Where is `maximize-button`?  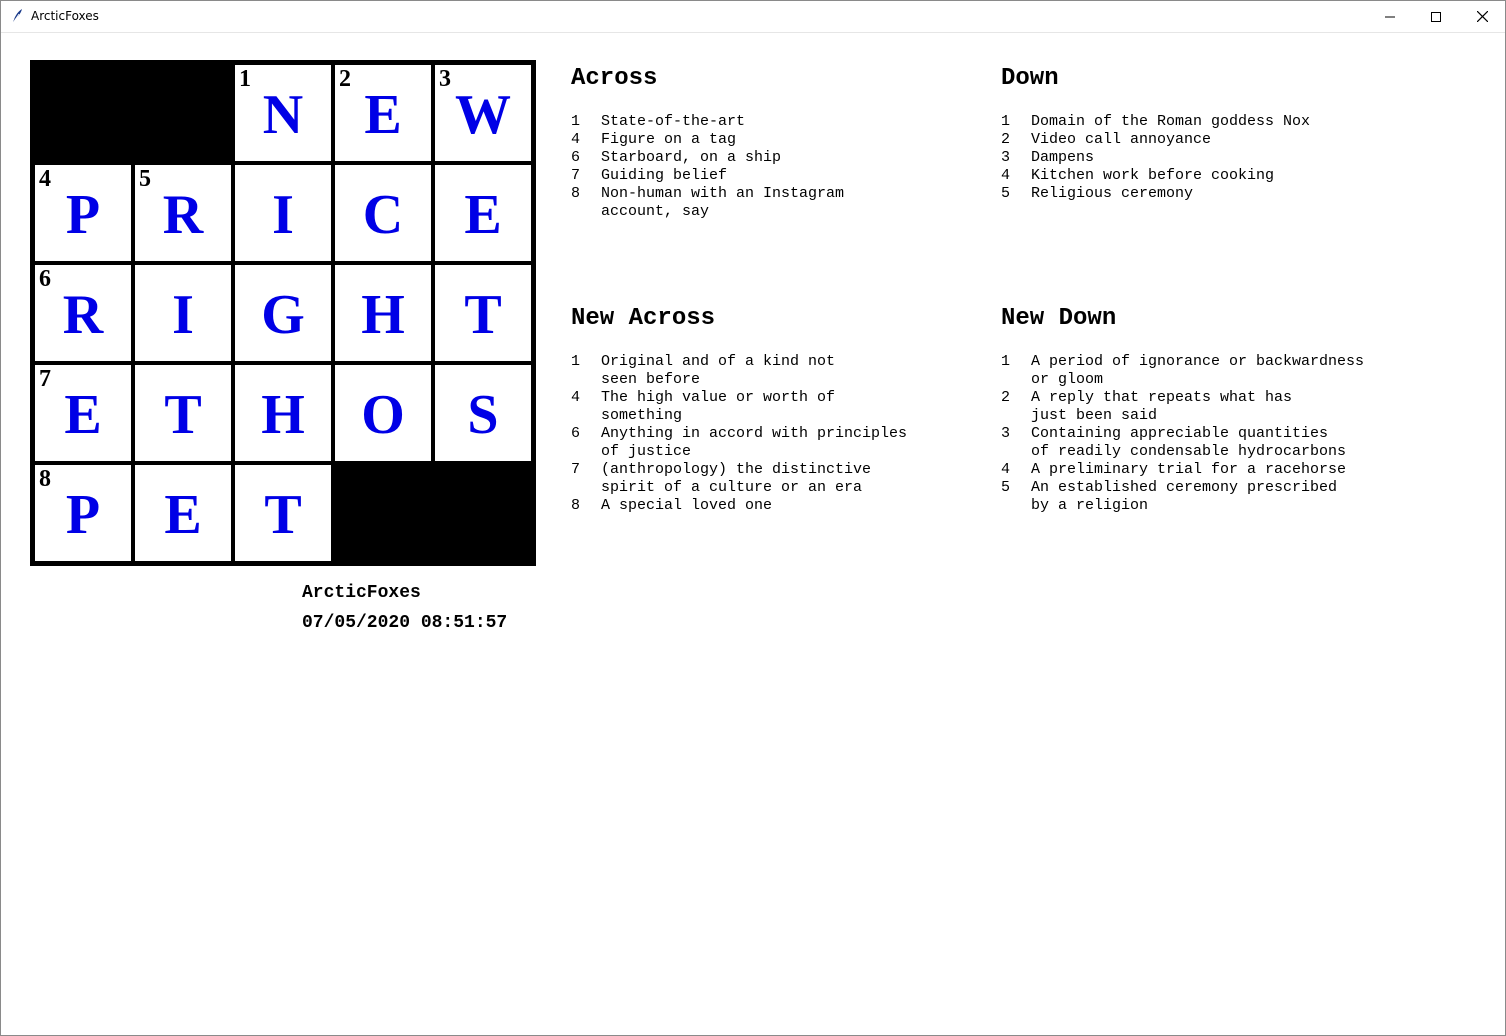
maximize-button is located at coordinates (1436, 16).